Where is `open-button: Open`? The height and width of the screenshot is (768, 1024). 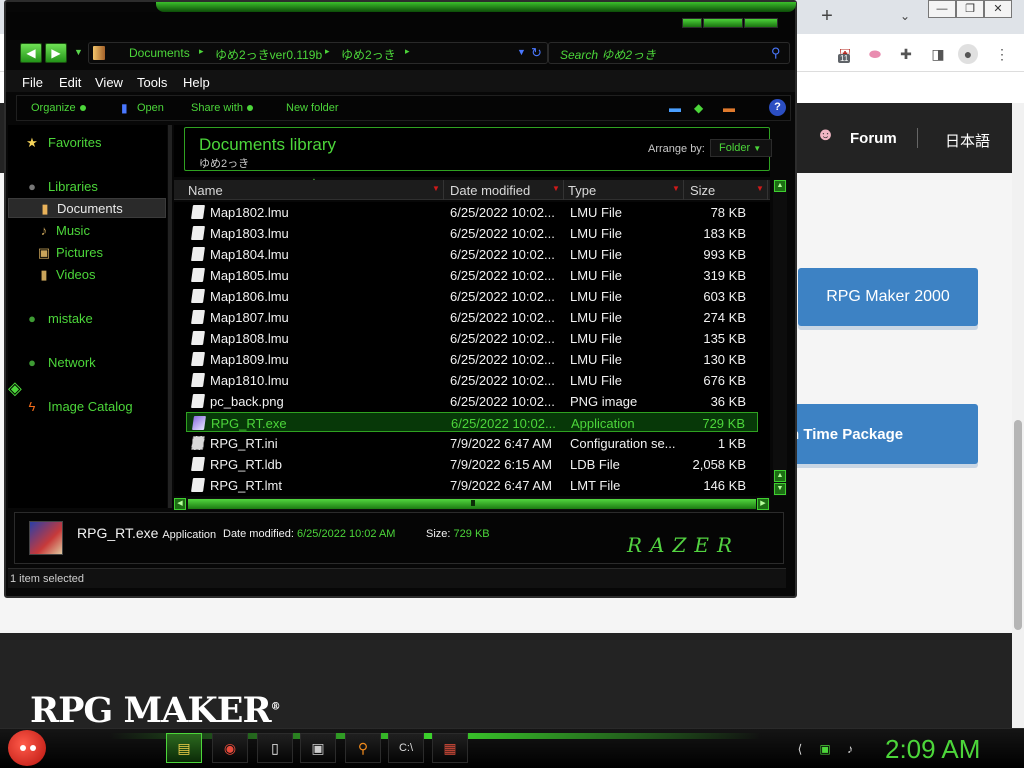
open-button: Open is located at coordinates (150, 108).